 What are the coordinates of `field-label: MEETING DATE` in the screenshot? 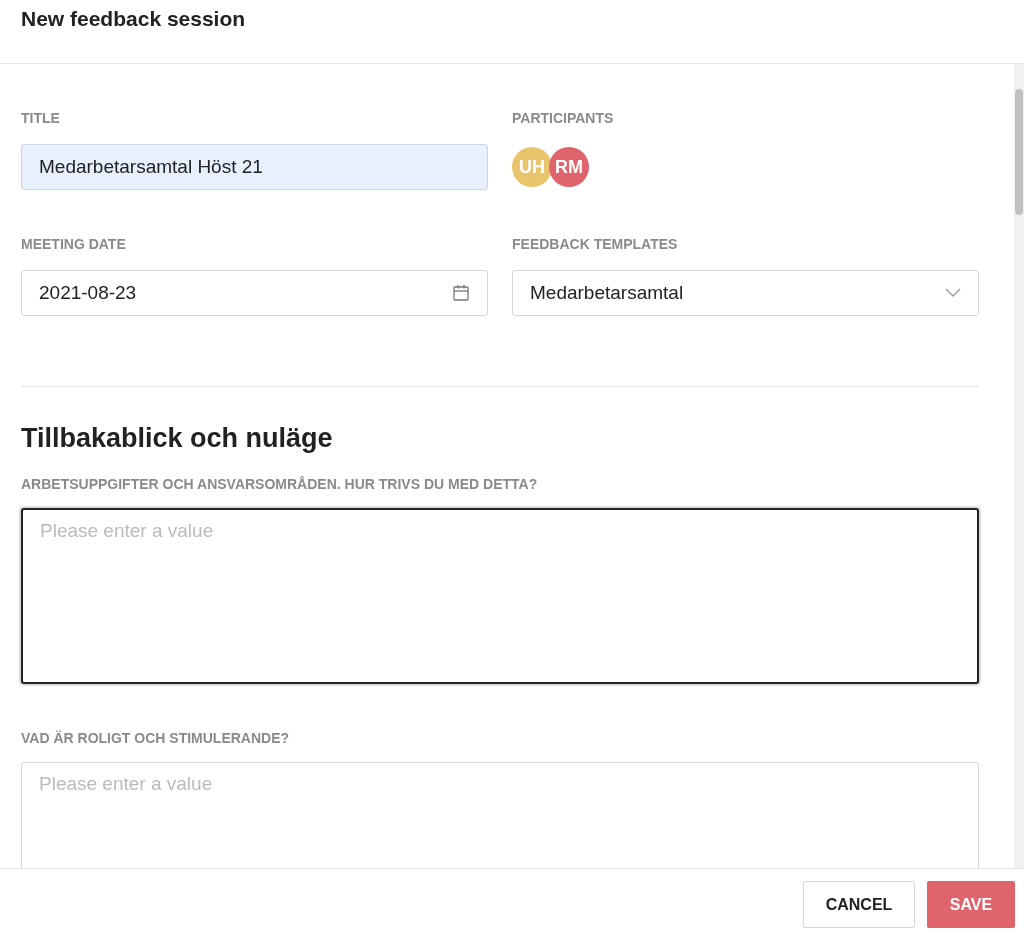 It's located at (74, 244).